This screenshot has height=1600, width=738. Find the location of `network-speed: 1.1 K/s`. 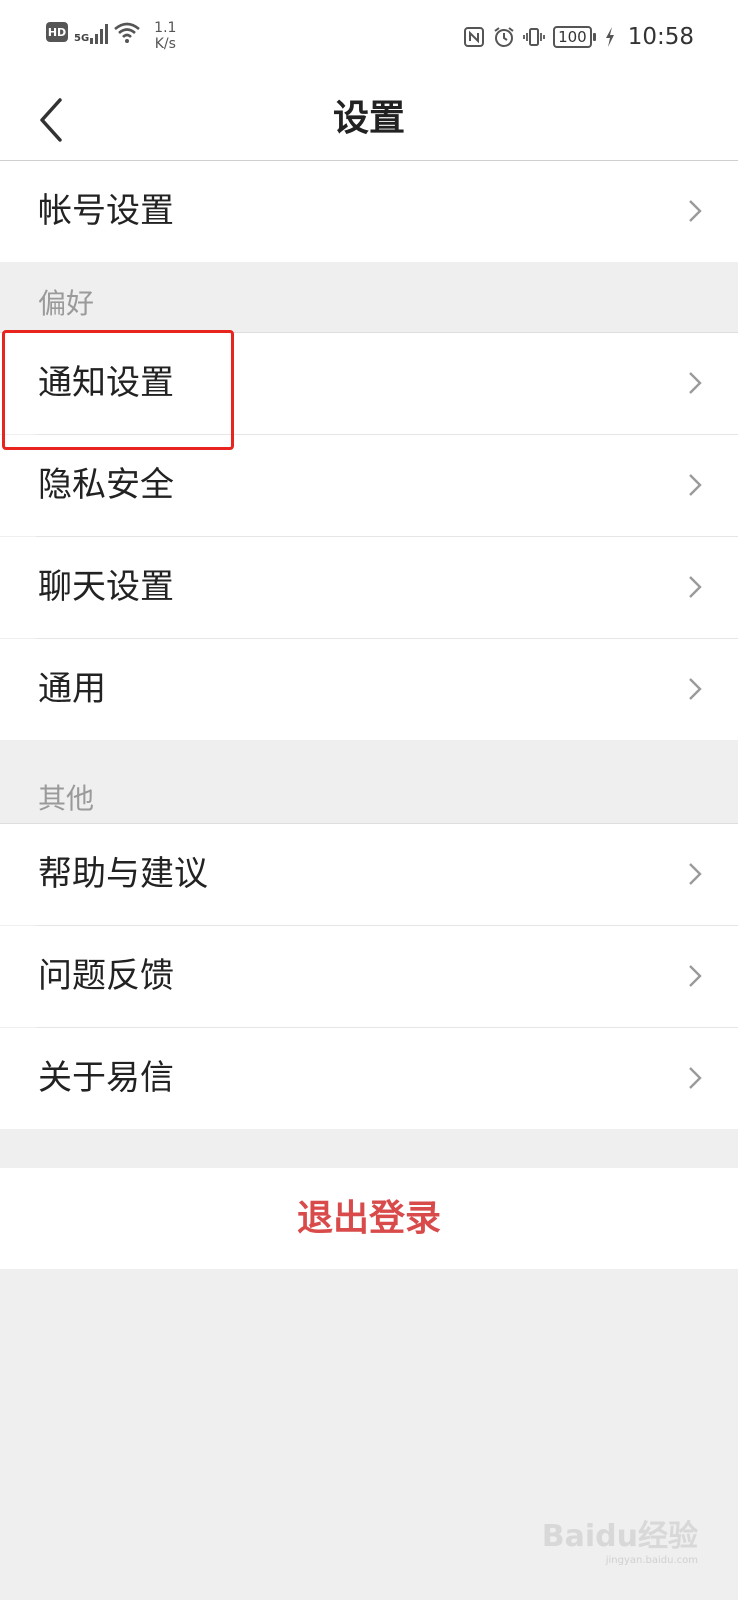

network-speed: 1.1 K/s is located at coordinates (165, 36).